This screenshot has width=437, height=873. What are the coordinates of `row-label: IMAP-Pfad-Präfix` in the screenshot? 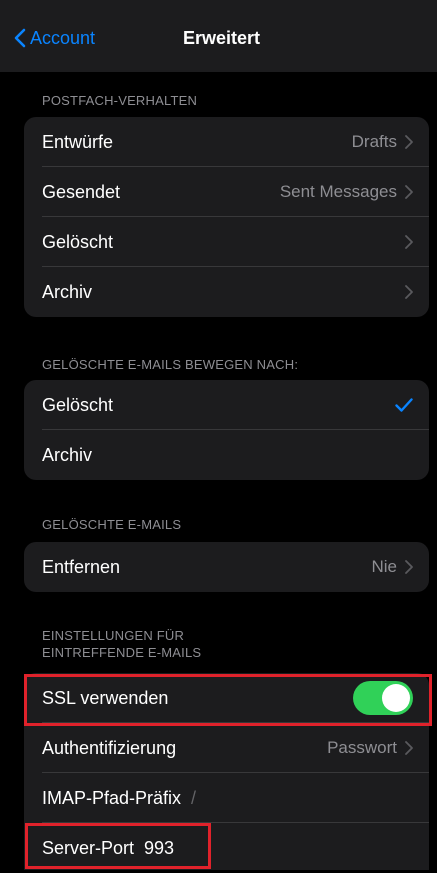 It's located at (112, 797).